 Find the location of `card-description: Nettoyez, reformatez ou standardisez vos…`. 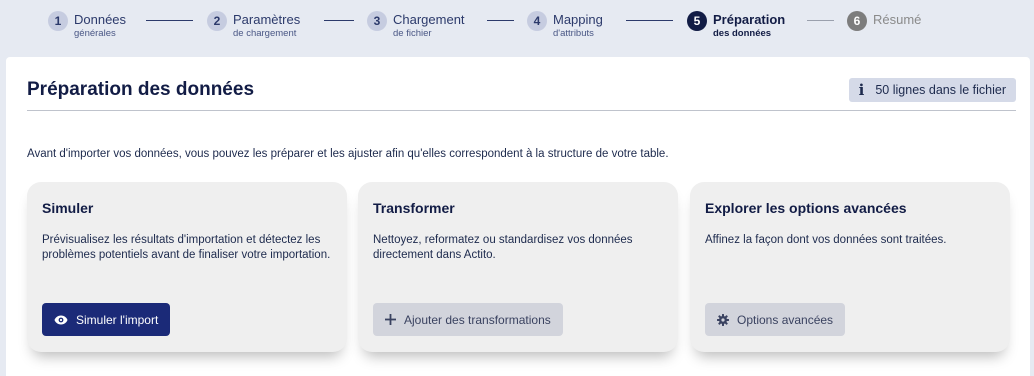

card-description: Nettoyez, reformatez ou standardisez vos… is located at coordinates (503, 247).